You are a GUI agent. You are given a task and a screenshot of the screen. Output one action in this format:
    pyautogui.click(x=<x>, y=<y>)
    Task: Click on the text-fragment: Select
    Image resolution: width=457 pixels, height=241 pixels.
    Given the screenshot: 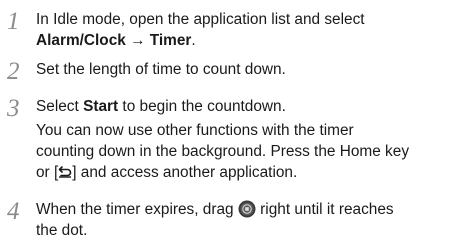 What is the action you would take?
    pyautogui.click(x=60, y=106)
    